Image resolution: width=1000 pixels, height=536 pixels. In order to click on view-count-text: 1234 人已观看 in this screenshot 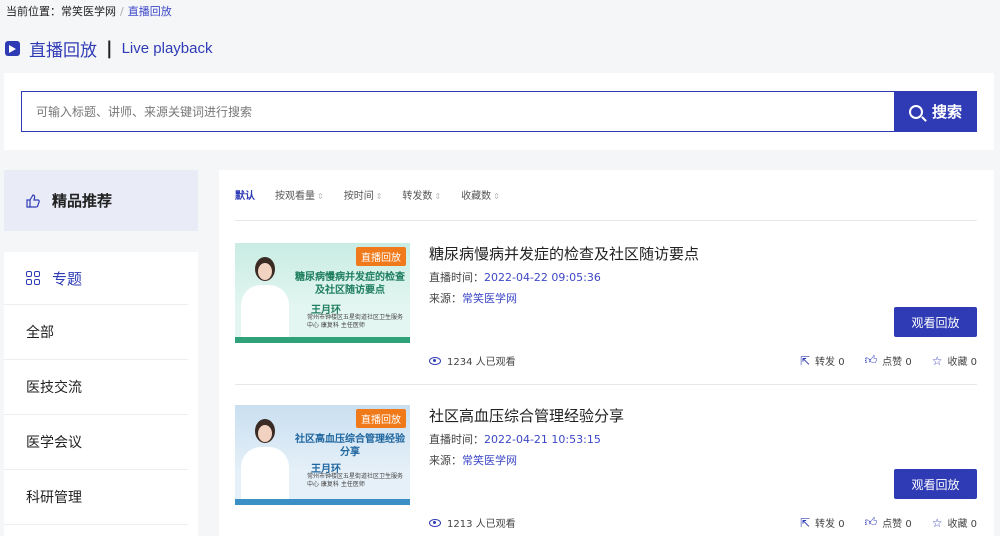, I will do `click(481, 362)`.